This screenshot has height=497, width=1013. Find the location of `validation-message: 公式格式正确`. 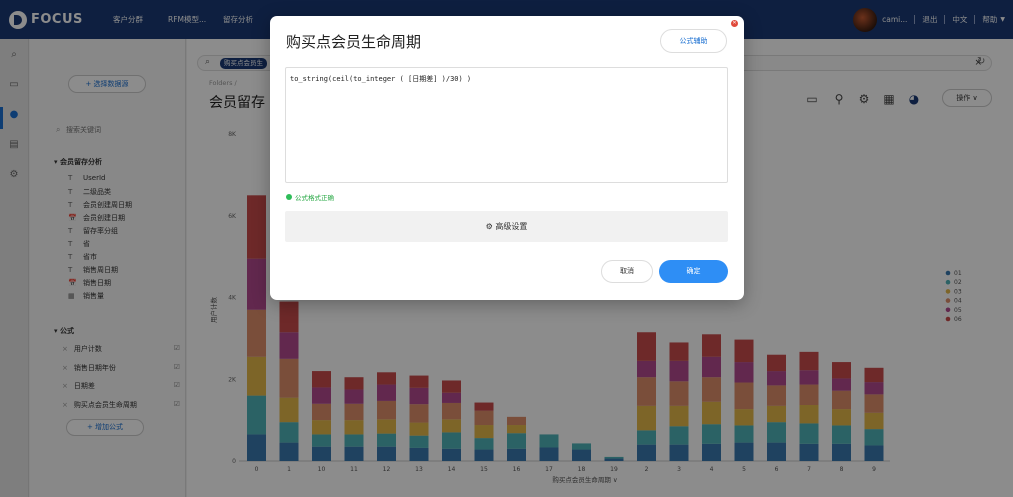

validation-message: 公式格式正确 is located at coordinates (310, 197).